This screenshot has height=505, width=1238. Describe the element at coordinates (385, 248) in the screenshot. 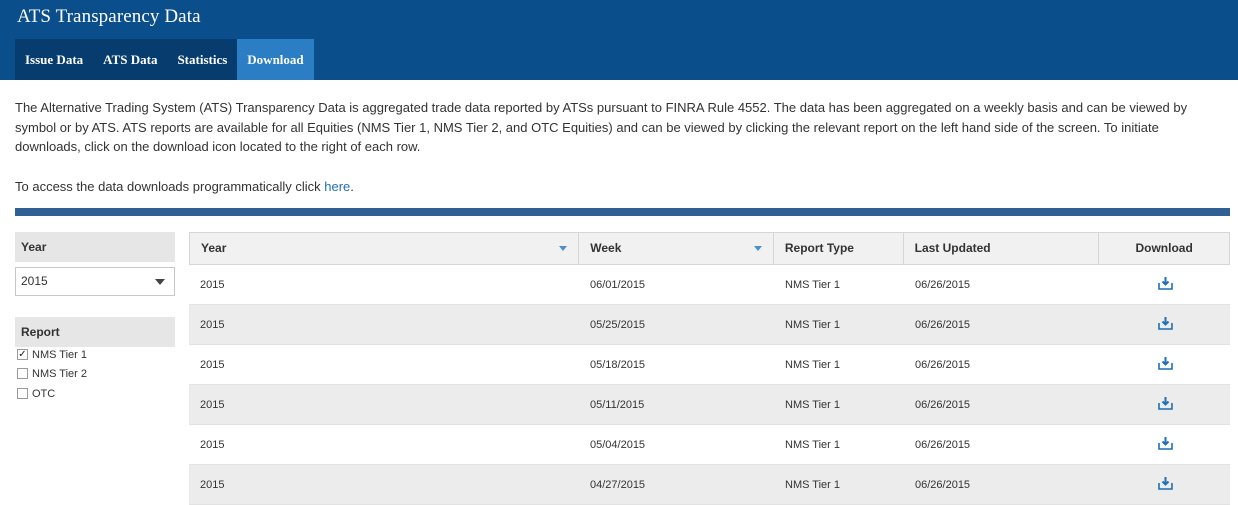

I see `col-header-year: Year` at that location.